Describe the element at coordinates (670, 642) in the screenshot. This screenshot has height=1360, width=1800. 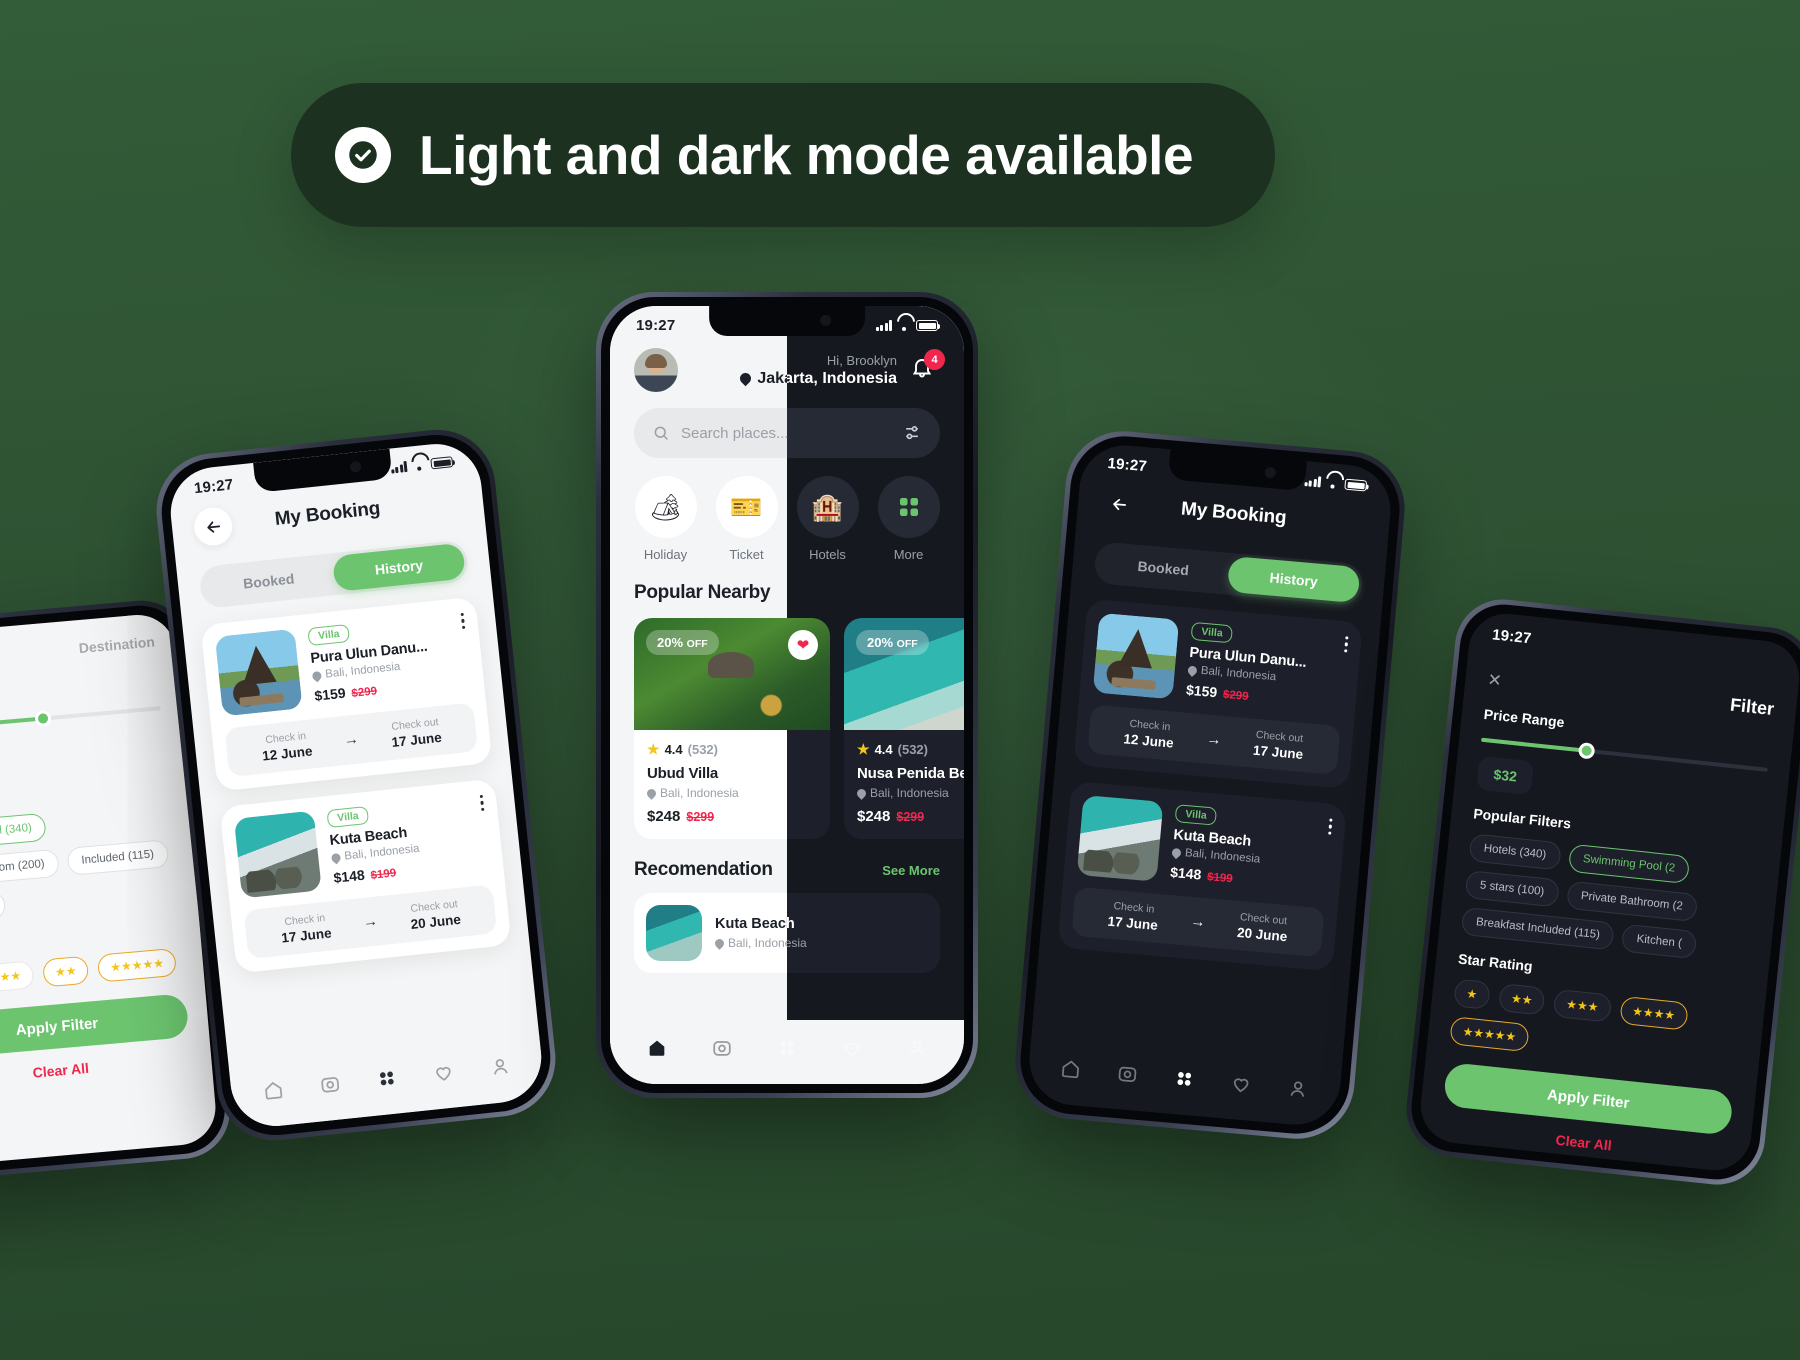
I see `discount-value: 20%` at that location.